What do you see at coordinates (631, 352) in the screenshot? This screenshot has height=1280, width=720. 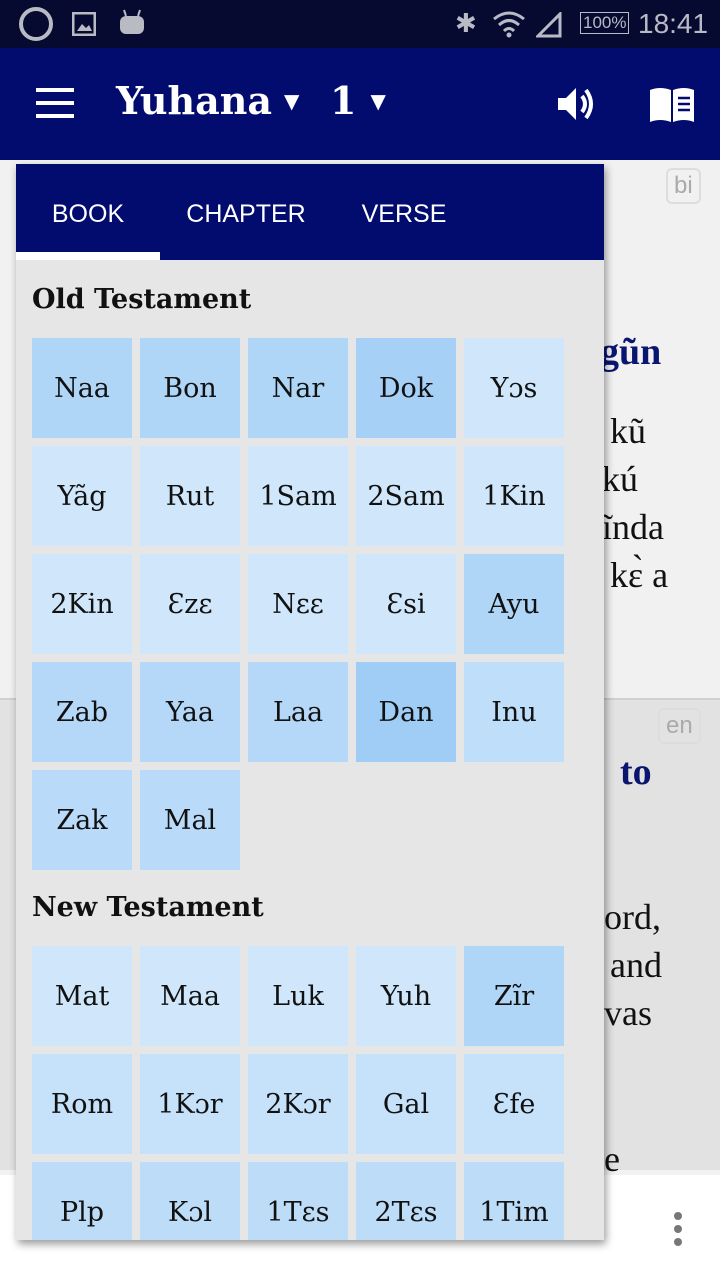 I see `section-heading: gũn` at bounding box center [631, 352].